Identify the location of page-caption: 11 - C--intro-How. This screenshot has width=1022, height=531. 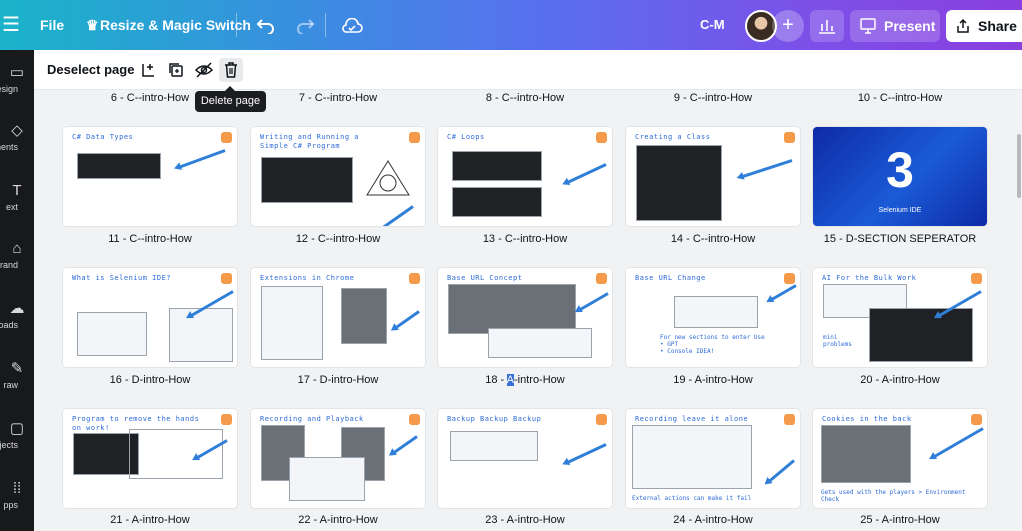
(150, 239).